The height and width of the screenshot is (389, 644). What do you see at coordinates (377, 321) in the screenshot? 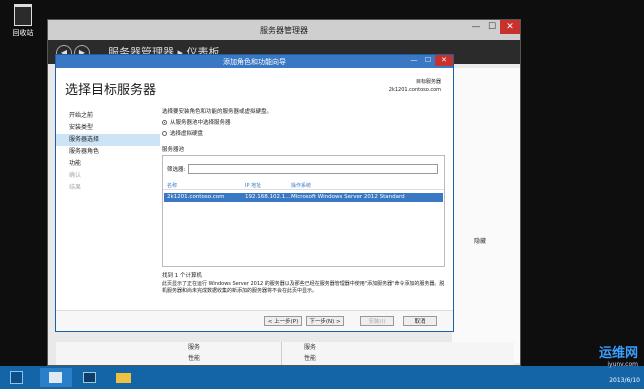
I see `install-button: 安装(I)` at bounding box center [377, 321].